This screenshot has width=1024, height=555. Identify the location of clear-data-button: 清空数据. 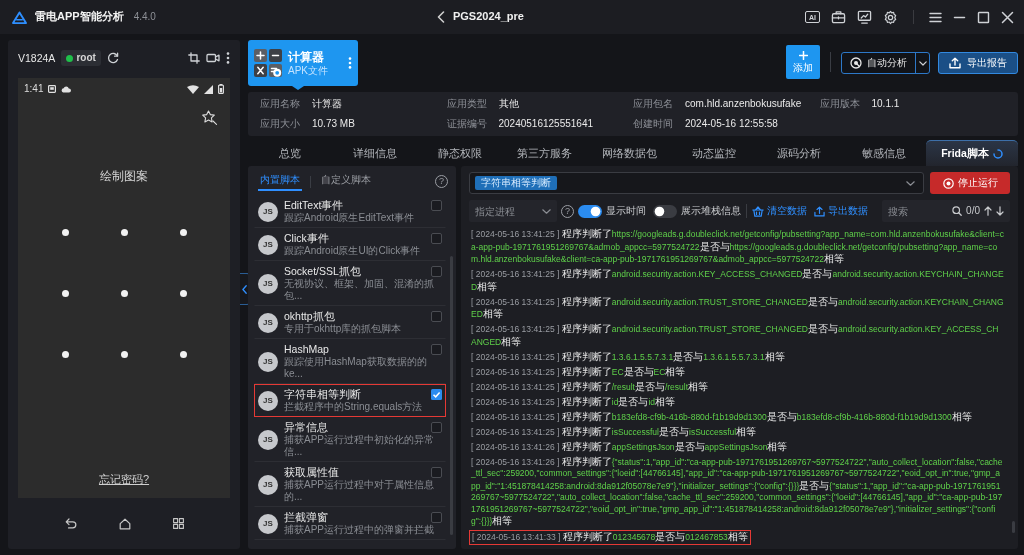
(779, 211).